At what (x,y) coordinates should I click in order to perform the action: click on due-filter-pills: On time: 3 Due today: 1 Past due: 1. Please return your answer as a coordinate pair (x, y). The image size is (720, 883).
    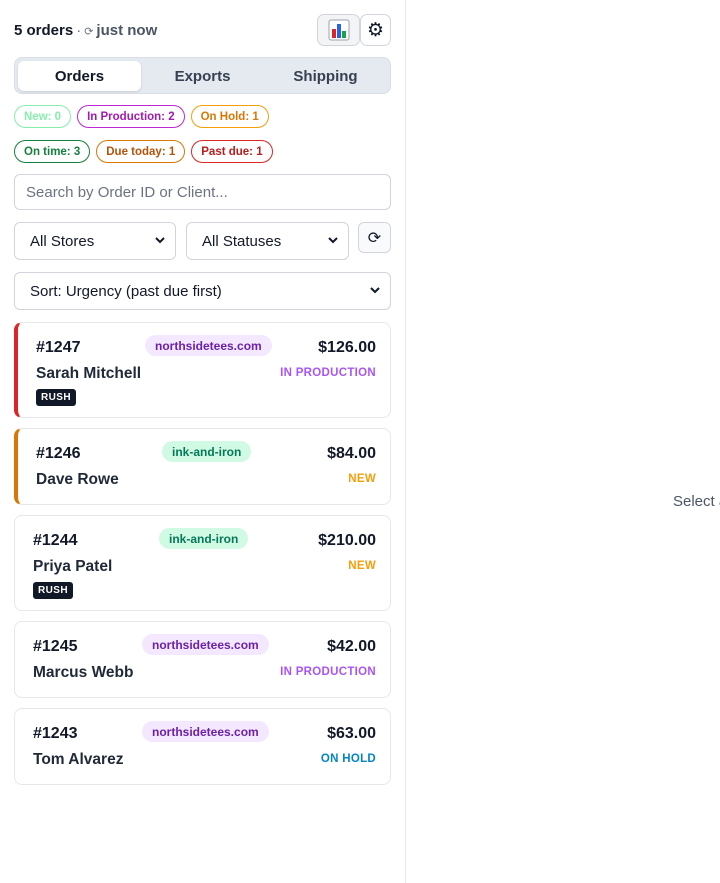
    Looking at the image, I should click on (143, 152).